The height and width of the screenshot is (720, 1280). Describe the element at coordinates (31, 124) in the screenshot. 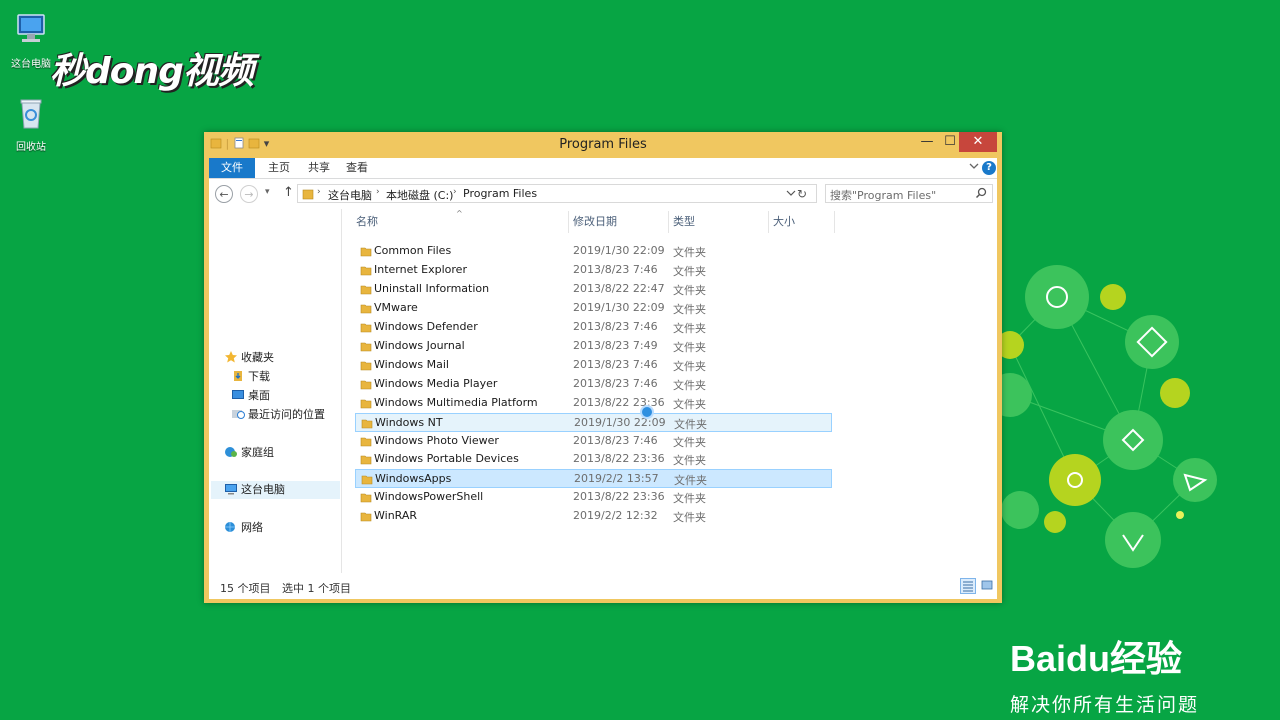

I see `desktop-icon-recycle-bin: 回收站` at that location.